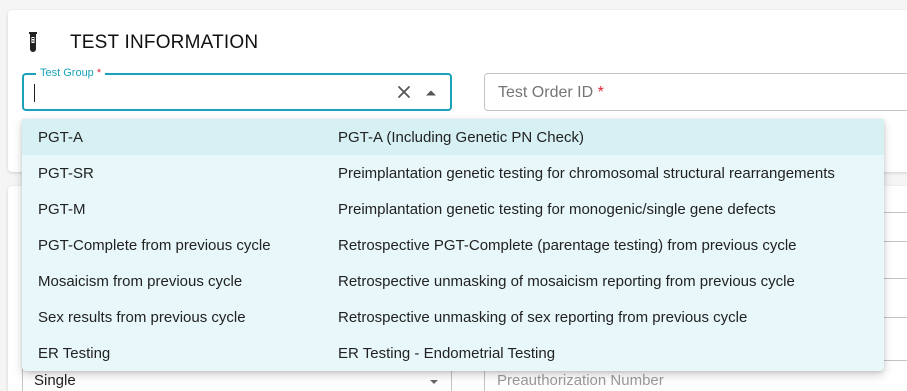 This screenshot has width=907, height=391. What do you see at coordinates (447, 353) in the screenshot?
I see `option-description: ER Testing - Endometrial Testing` at bounding box center [447, 353].